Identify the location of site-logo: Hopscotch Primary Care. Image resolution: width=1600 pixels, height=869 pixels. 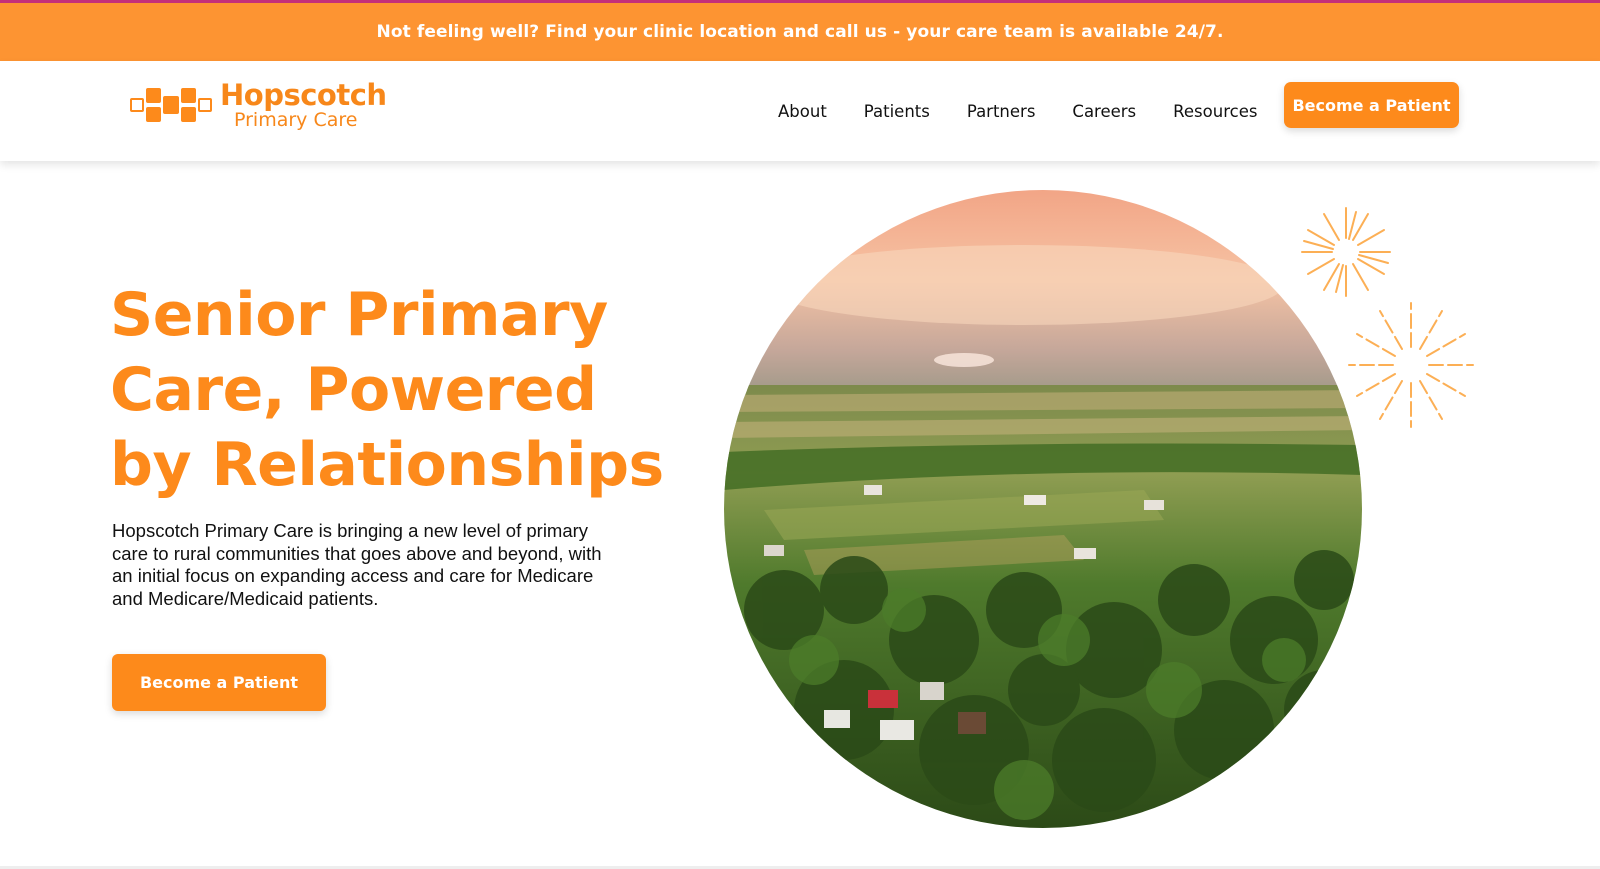
(258, 105).